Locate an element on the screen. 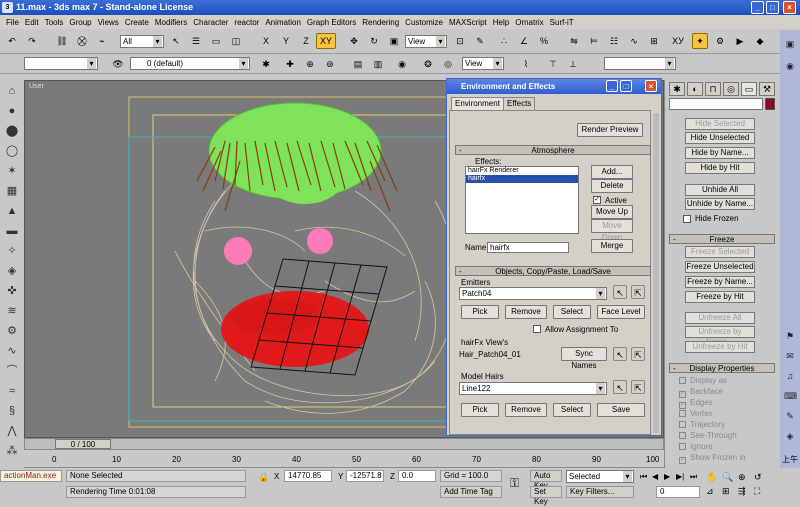  pick-emitter-icon: ↖ is located at coordinates (620, 292).